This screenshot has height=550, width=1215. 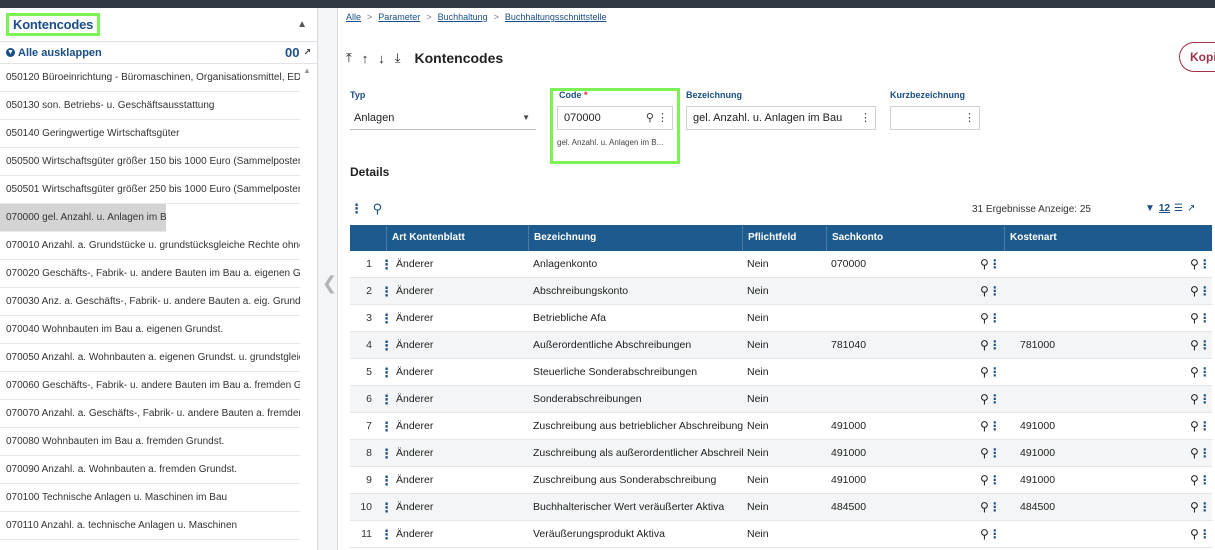 I want to click on expand-all-button: ▼ Alle ausklappen, so click(x=54, y=53).